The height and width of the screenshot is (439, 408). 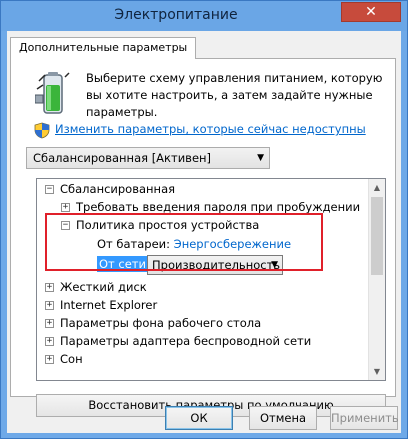 What do you see at coordinates (103, 287) in the screenshot?
I see `tree-item-label: Жесткий диск` at bounding box center [103, 287].